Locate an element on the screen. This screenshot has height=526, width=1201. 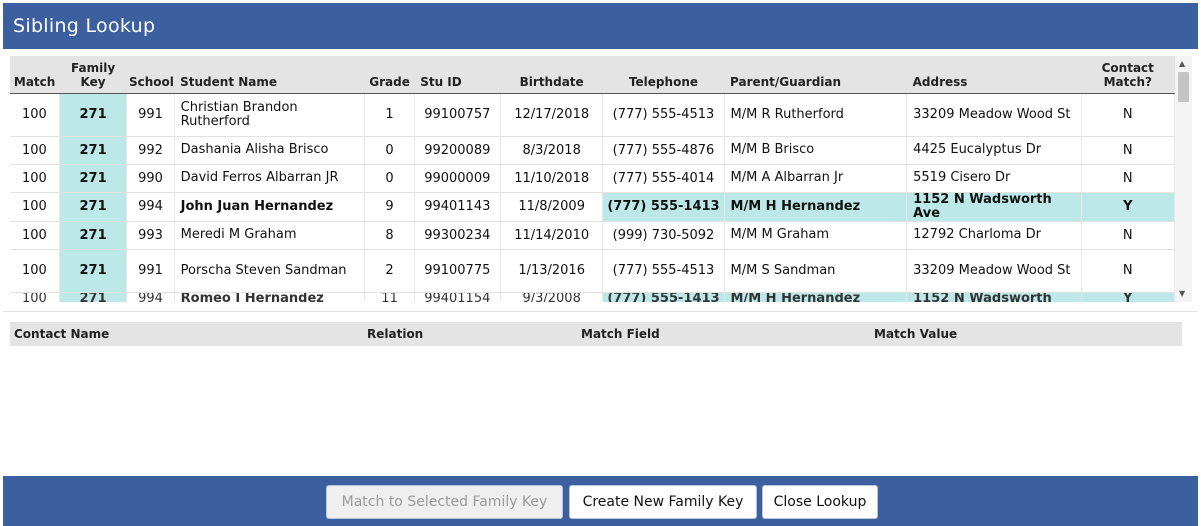
col-header-match-field: Match Field is located at coordinates (620, 334).